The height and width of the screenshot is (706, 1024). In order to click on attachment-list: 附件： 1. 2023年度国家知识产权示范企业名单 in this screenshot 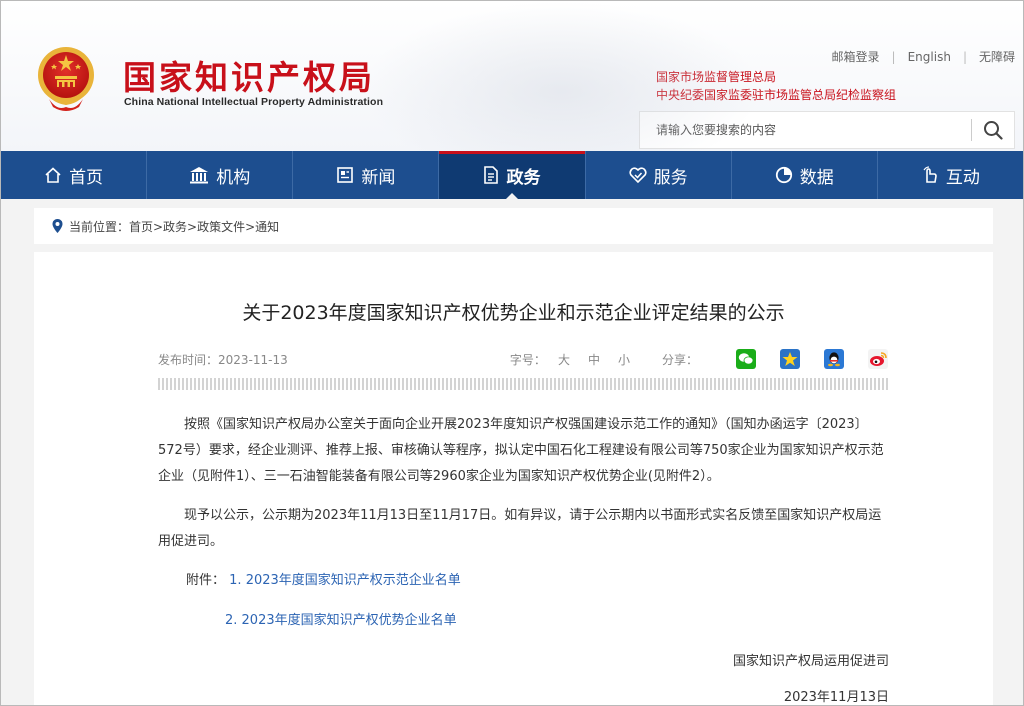, I will do `click(323, 578)`.